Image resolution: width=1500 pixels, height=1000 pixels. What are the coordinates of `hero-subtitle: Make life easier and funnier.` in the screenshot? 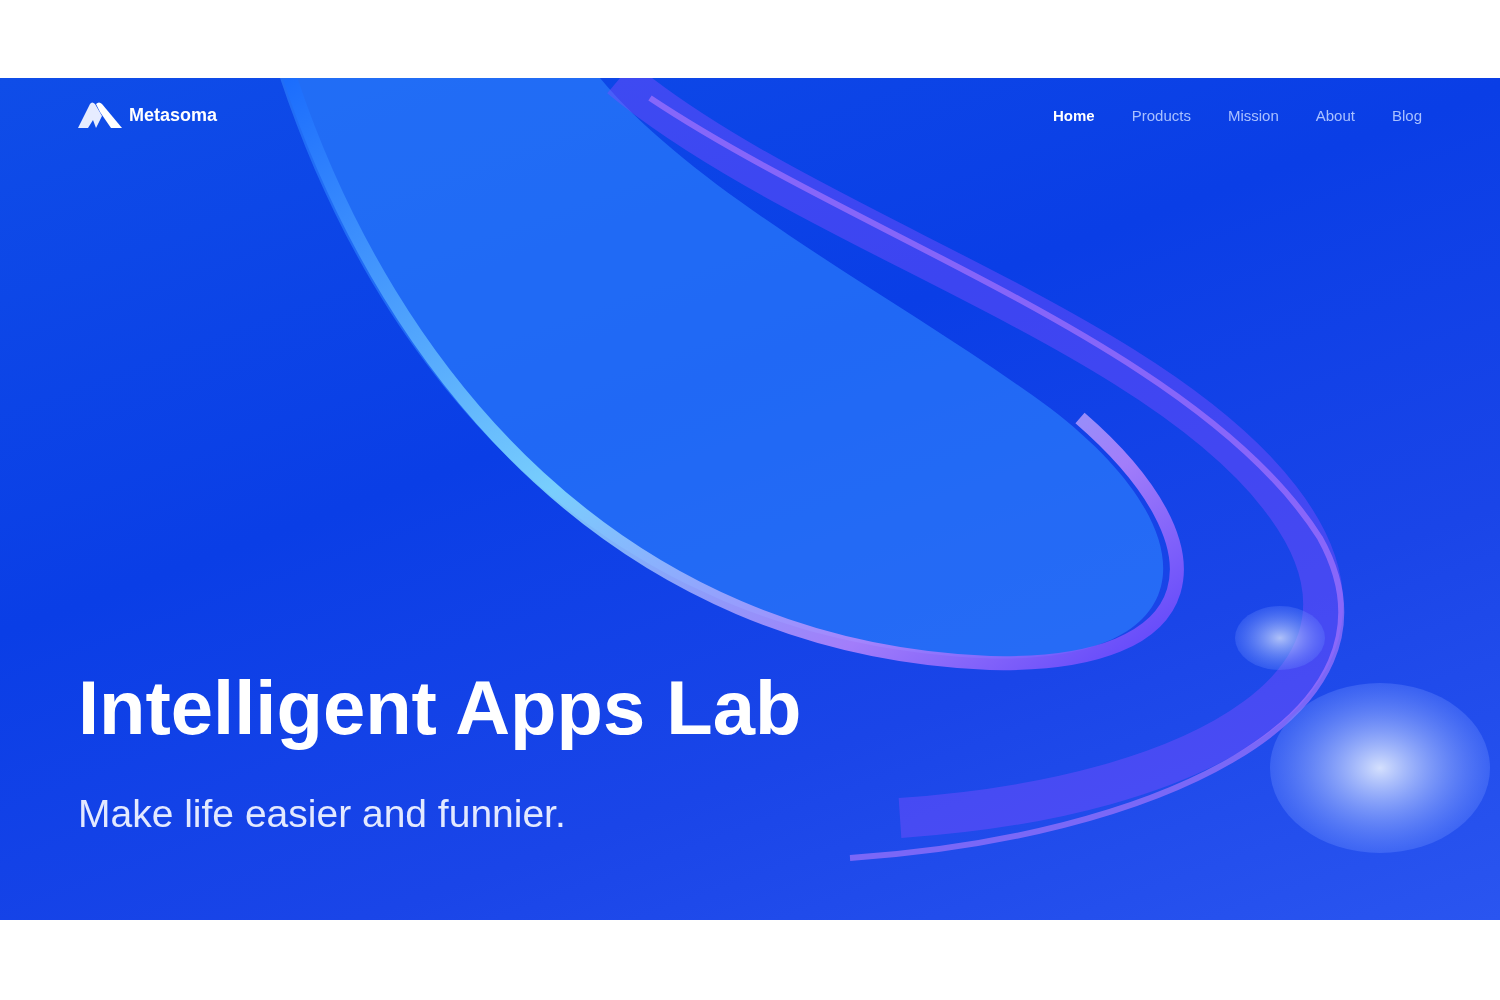 It's located at (322, 814).